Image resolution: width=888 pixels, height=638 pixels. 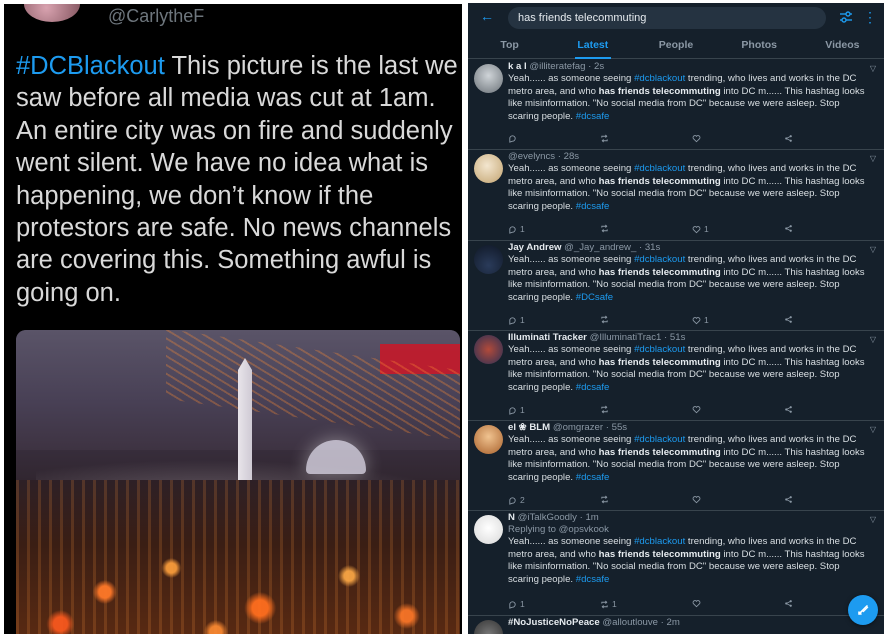 I want to click on timestamp: · 2m, so click(x=670, y=622).